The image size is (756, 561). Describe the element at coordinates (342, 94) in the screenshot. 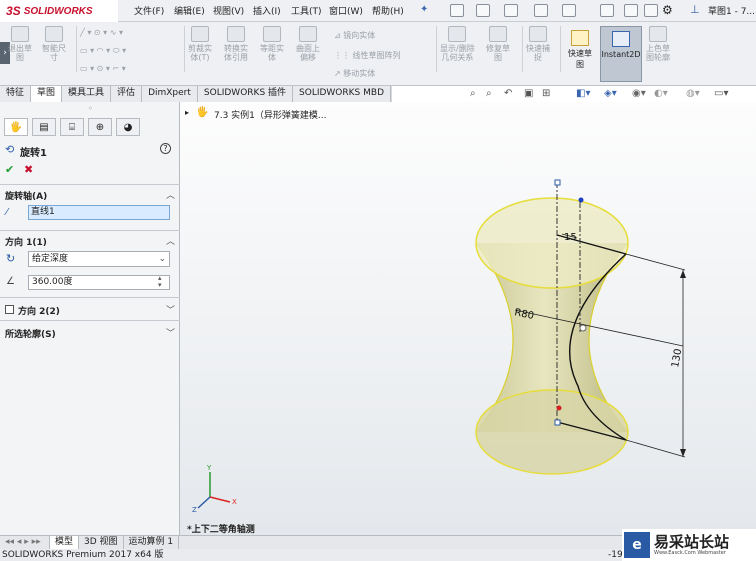

I see `tab-mbd: SOLIDWORKS MBD` at that location.